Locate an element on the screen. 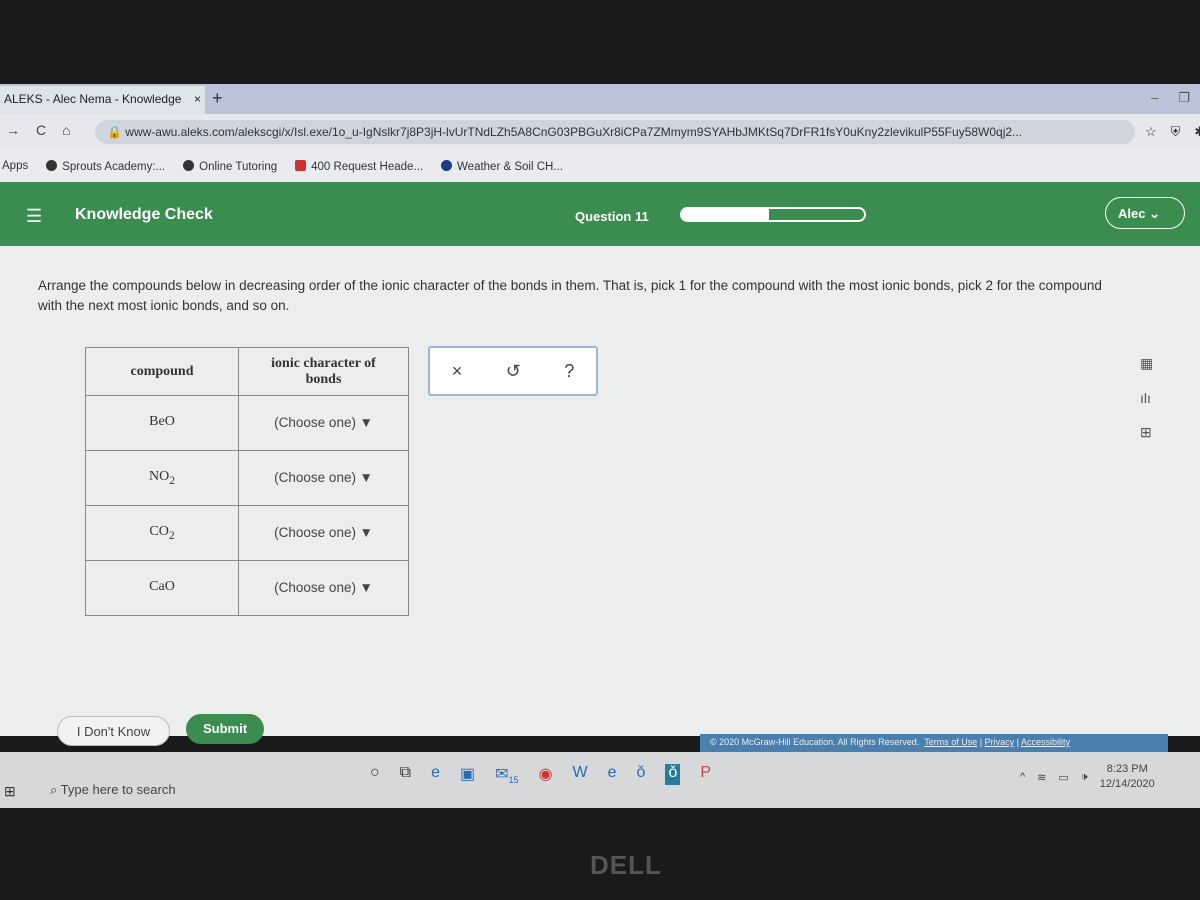 Image resolution: width=1200 pixels, height=900 pixels. user-menu: Alec ⌄ is located at coordinates (1145, 213).